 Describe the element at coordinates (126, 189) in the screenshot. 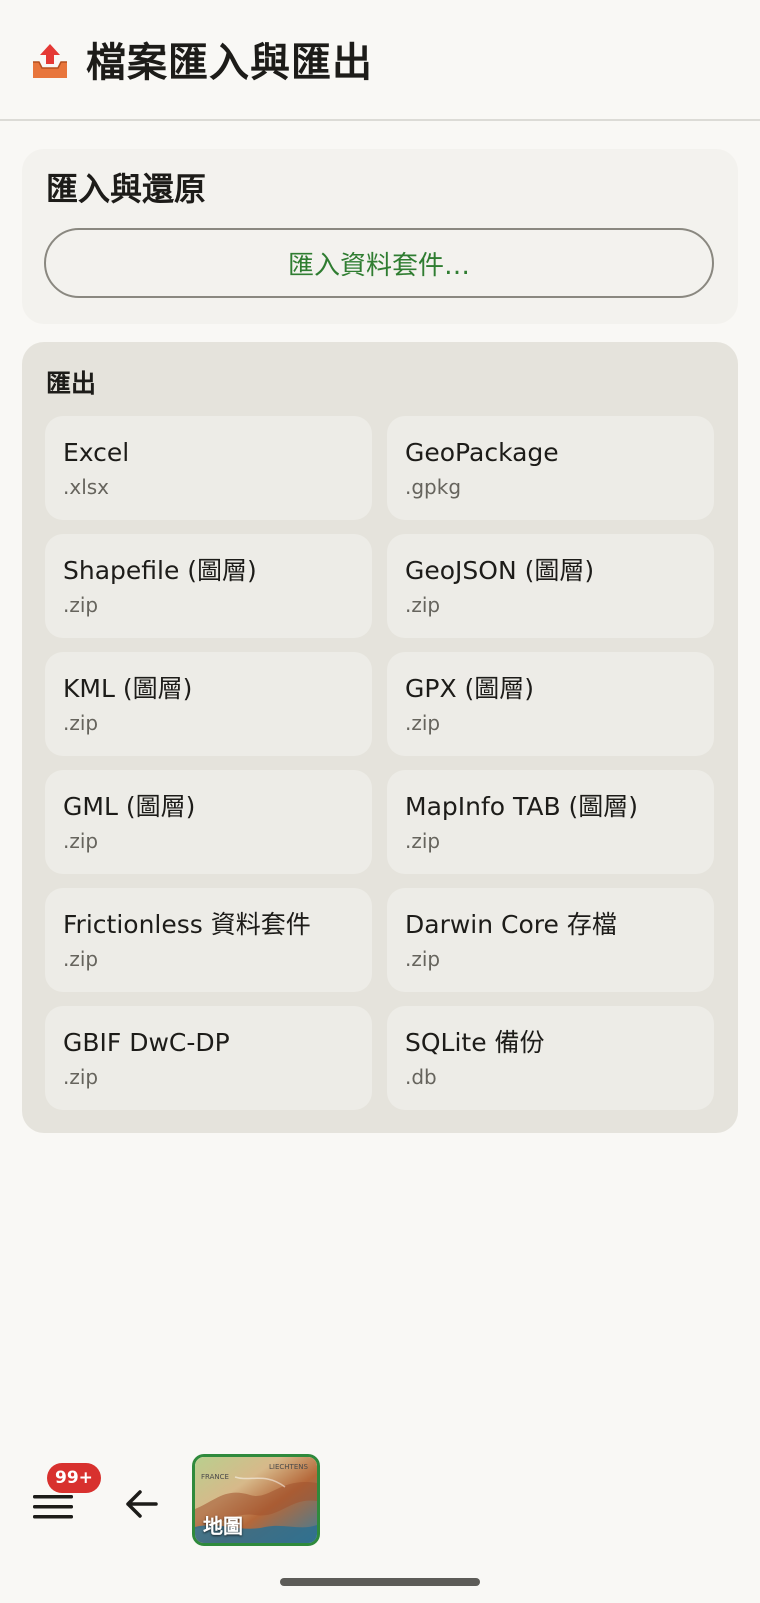

I see `import-section-title: 匯入與還原` at that location.